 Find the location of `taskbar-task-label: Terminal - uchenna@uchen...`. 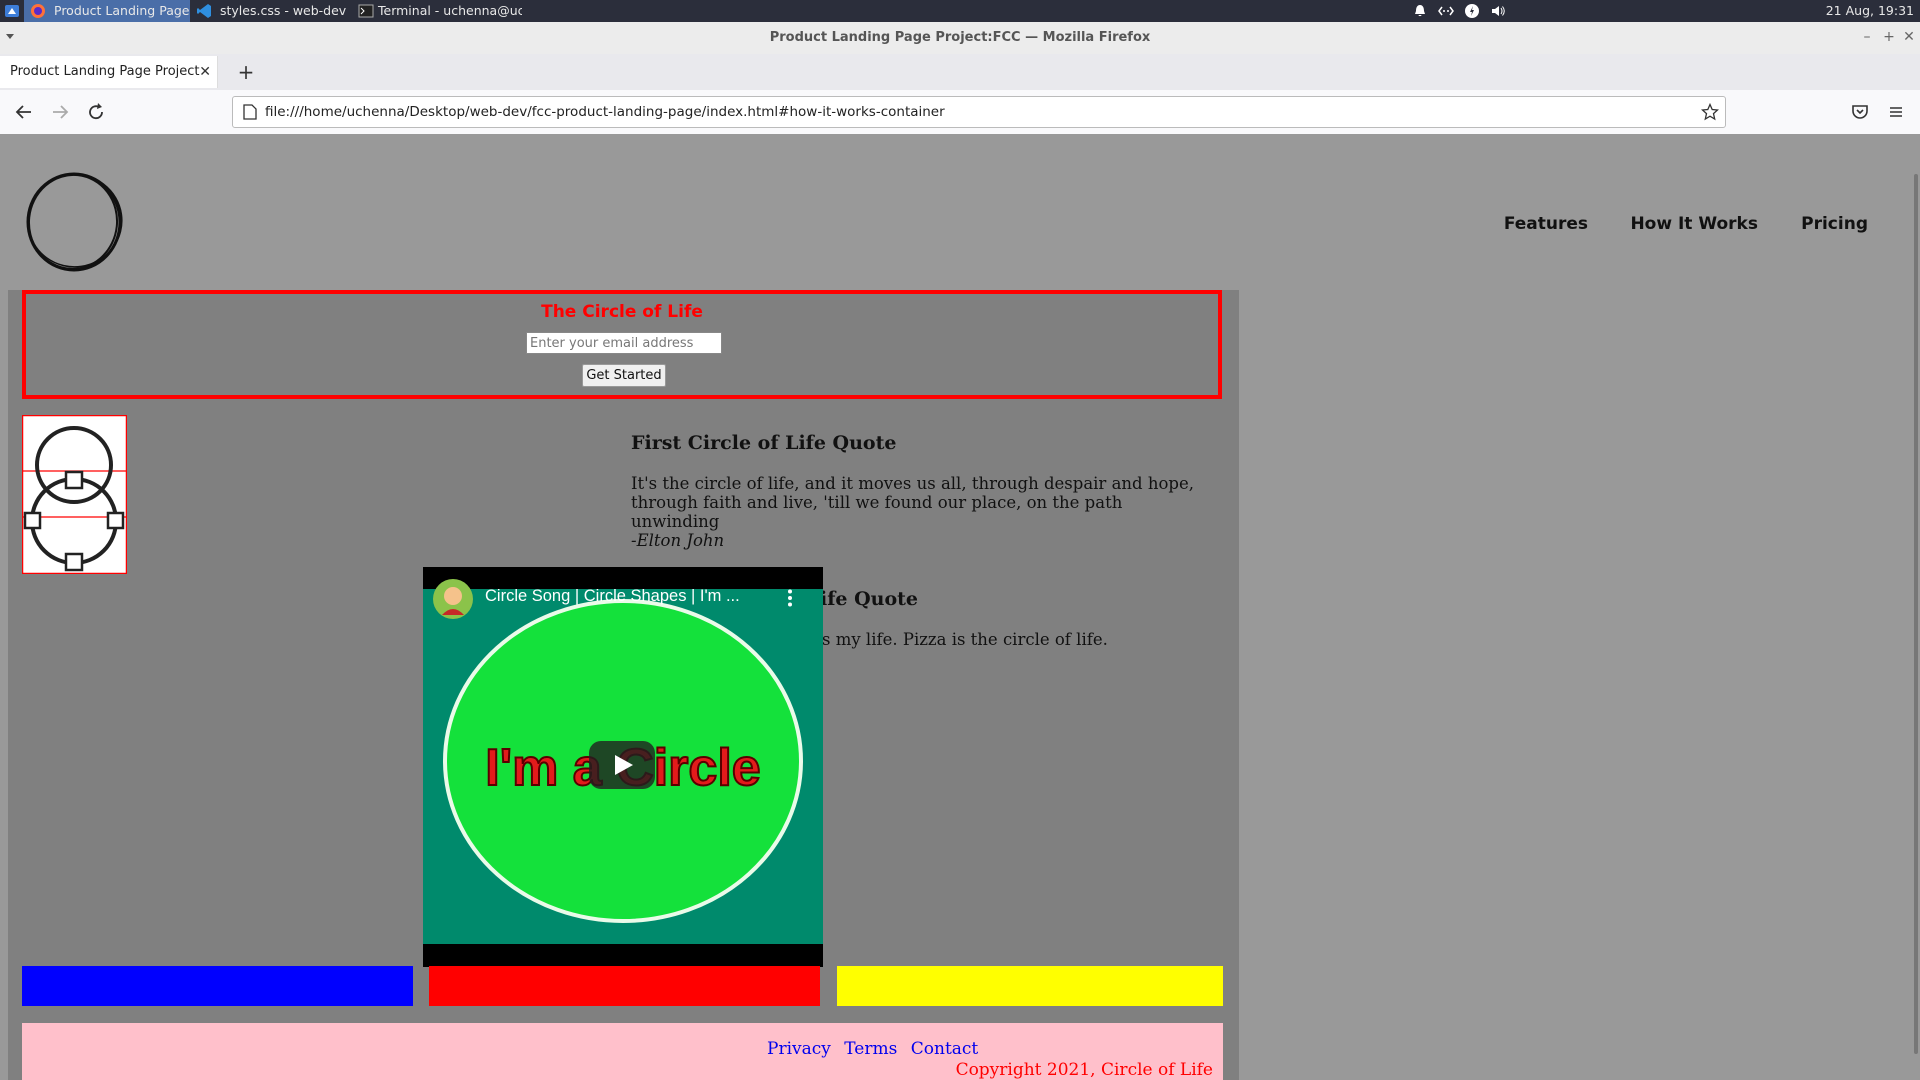

taskbar-task-label: Terminal - uchenna@uchen... is located at coordinates (450, 10).